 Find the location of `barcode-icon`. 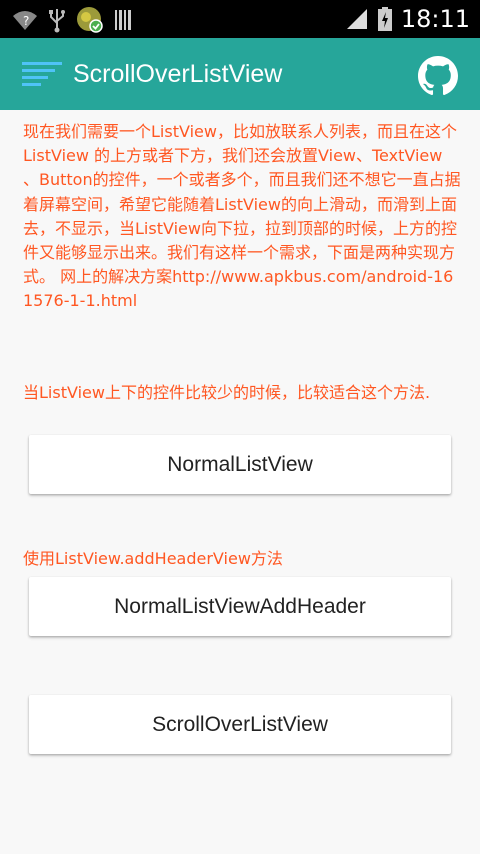

barcode-icon is located at coordinates (123, 20).